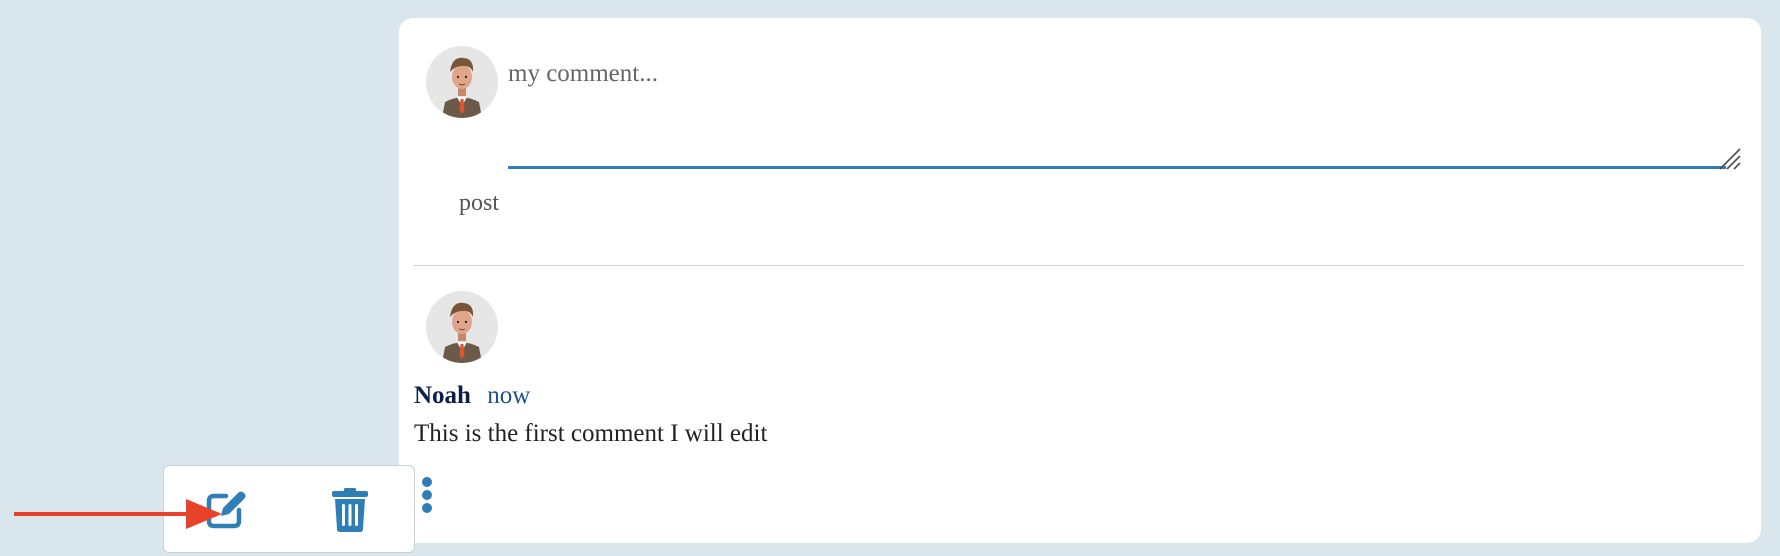  What do you see at coordinates (462, 82) in the screenshot?
I see `user-avatar` at bounding box center [462, 82].